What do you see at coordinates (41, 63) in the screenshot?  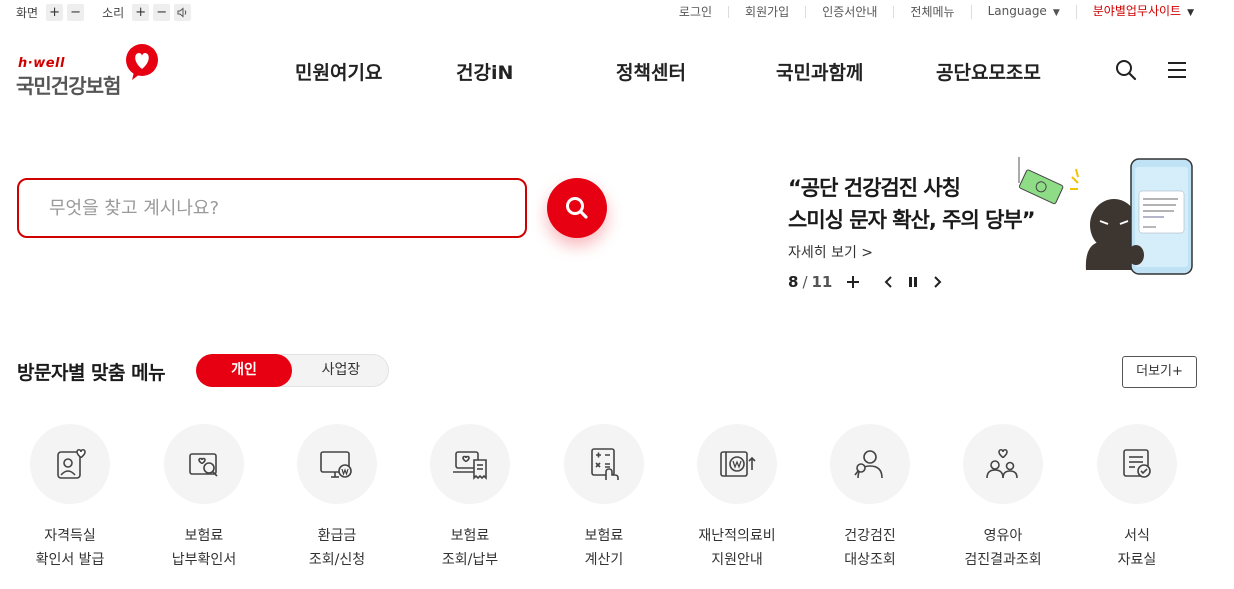 I see `logo-subtitle: h·well` at bounding box center [41, 63].